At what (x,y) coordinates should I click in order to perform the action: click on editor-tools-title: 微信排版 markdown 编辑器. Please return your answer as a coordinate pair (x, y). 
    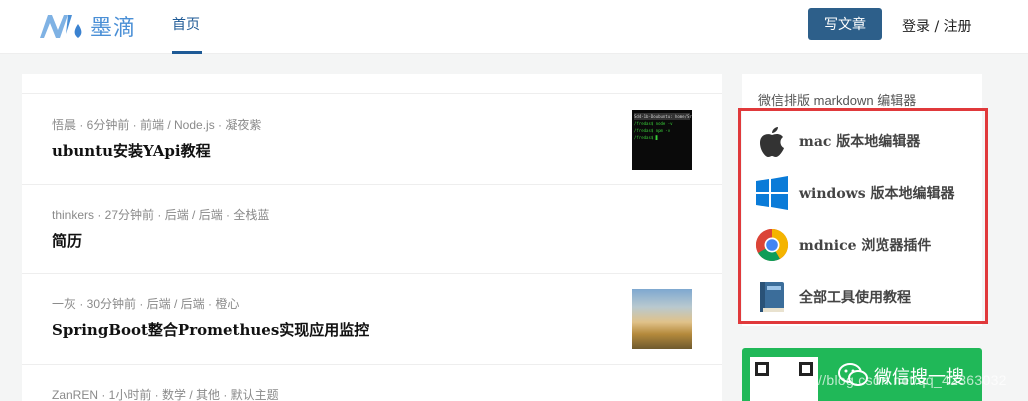
    Looking at the image, I should click on (837, 100).